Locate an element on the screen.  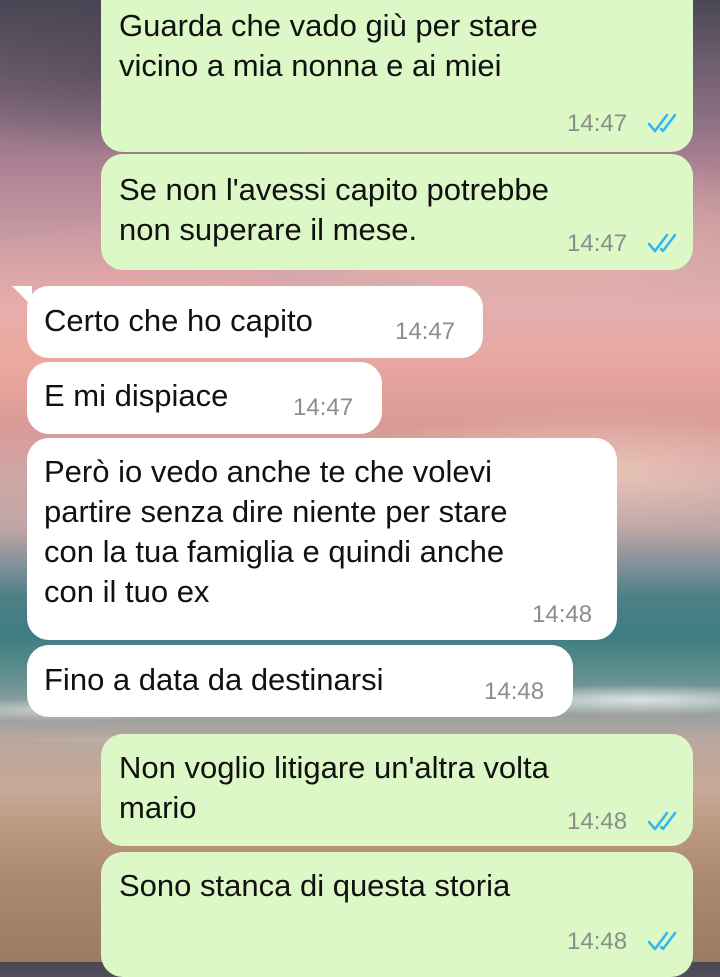
message-bubble-incoming: E mi dispiace 14:47 is located at coordinates (204, 398).